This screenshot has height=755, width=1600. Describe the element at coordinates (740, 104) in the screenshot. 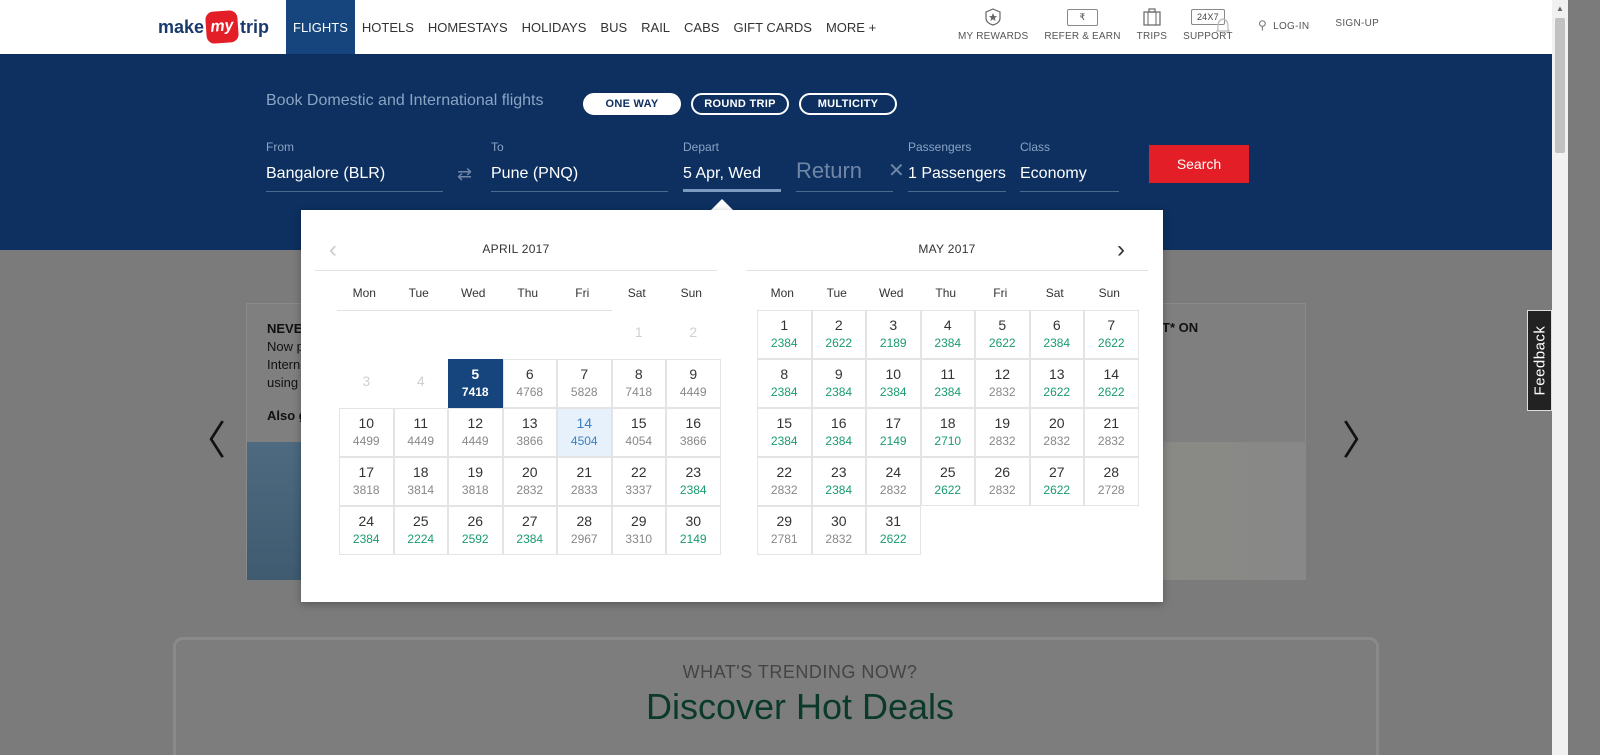

I see `round-trip-toggle: ROUND TRIP` at that location.